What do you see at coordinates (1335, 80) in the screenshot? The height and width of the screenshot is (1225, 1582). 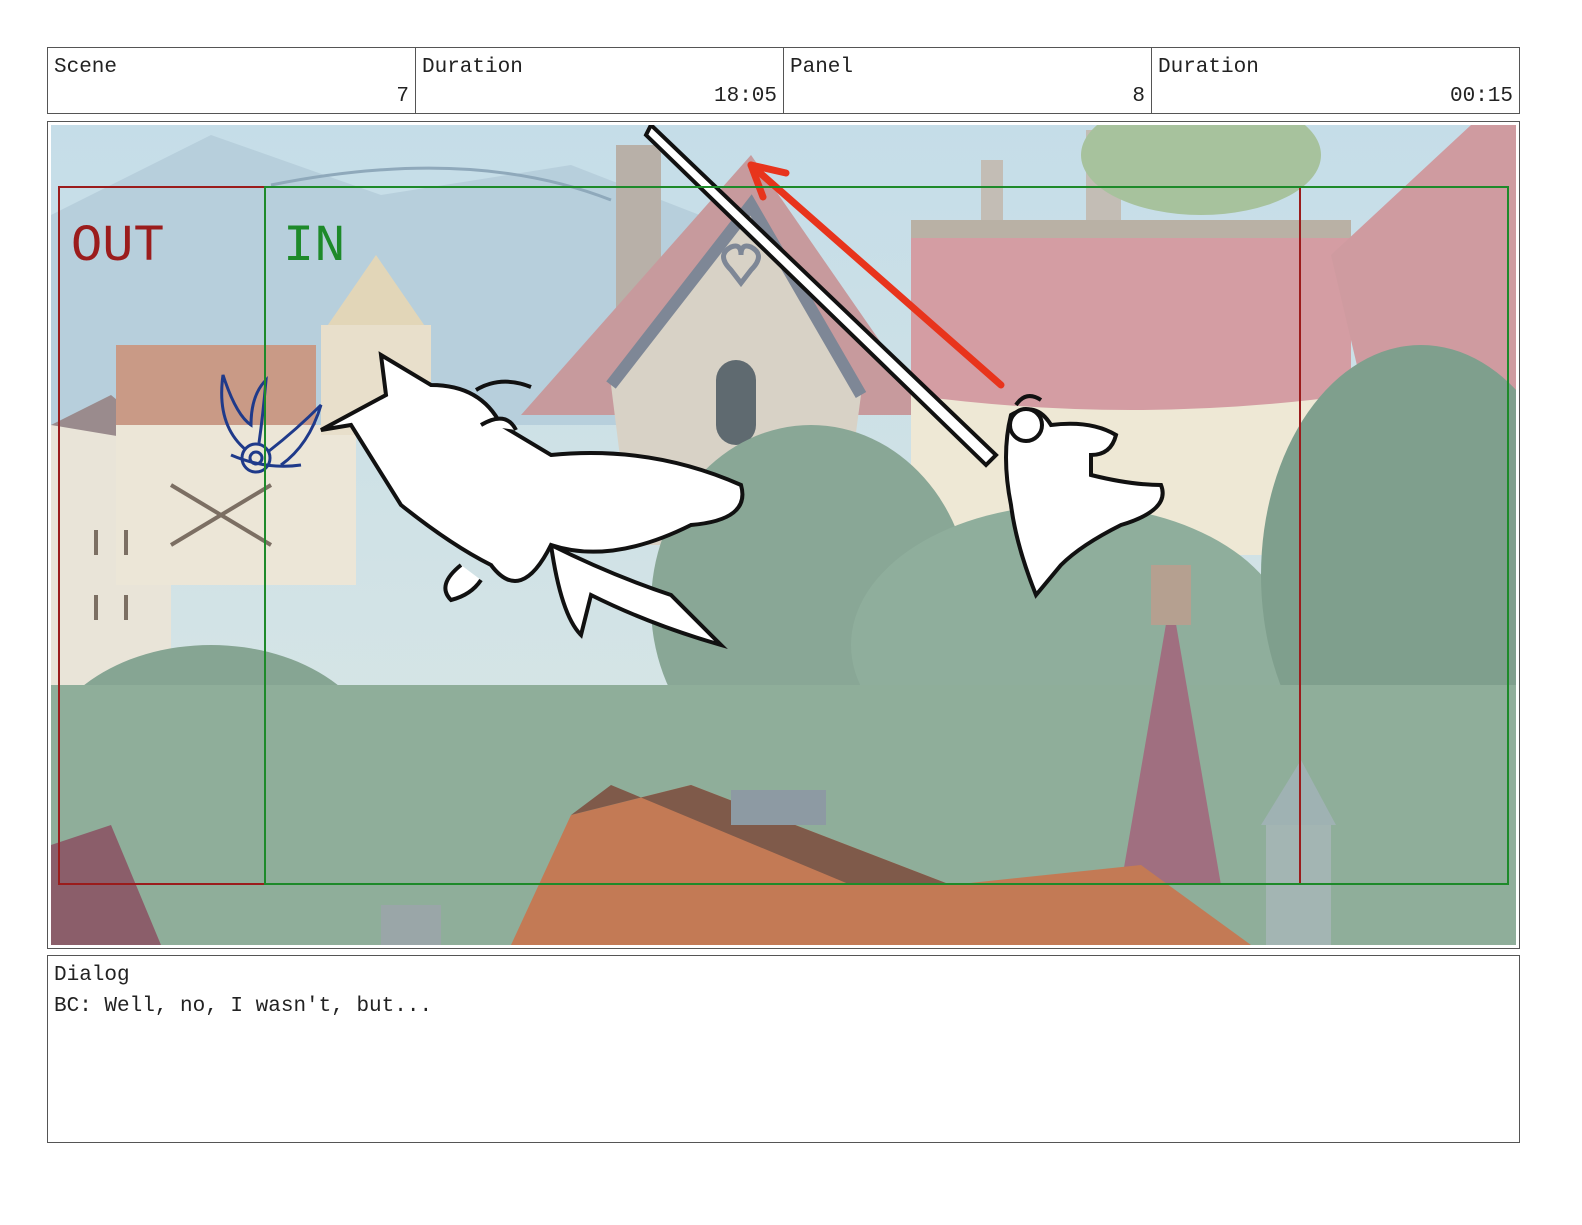 I see `panel-duration-cell: Duration 00:15` at bounding box center [1335, 80].